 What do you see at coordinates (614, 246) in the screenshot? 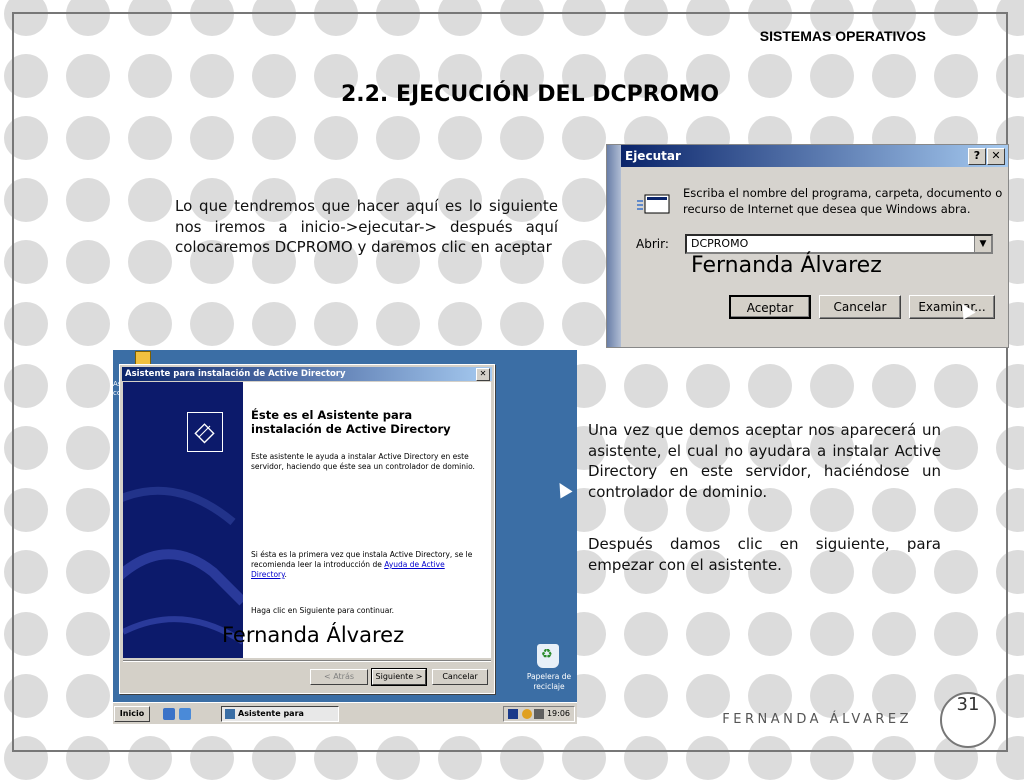
I see `run-window-edge` at bounding box center [614, 246].